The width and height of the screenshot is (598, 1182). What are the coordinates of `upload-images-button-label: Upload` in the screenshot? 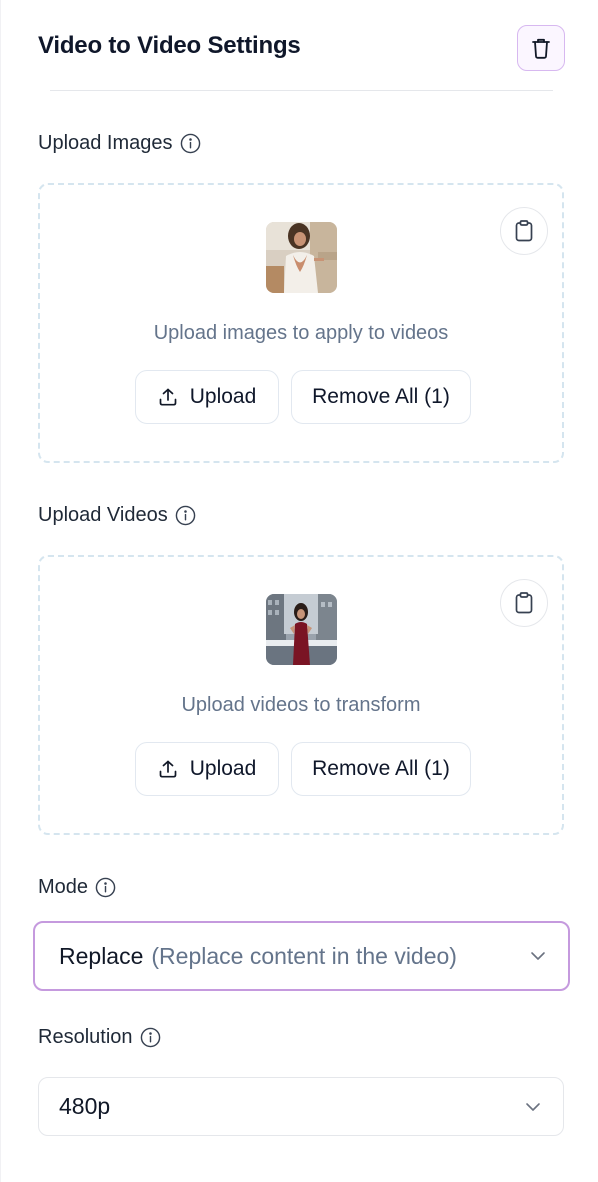 It's located at (223, 396).